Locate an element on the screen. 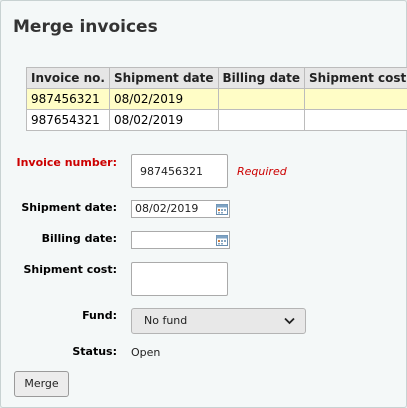  billing-date-input is located at coordinates (180, 240).